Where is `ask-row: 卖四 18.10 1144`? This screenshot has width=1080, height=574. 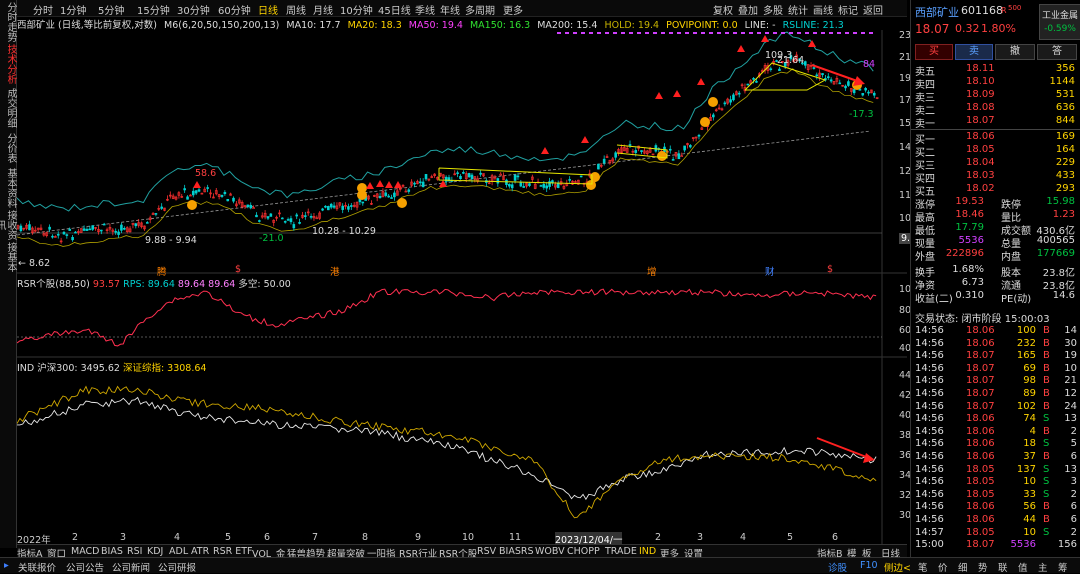 ask-row: 卖四 18.10 1144 is located at coordinates (995, 83).